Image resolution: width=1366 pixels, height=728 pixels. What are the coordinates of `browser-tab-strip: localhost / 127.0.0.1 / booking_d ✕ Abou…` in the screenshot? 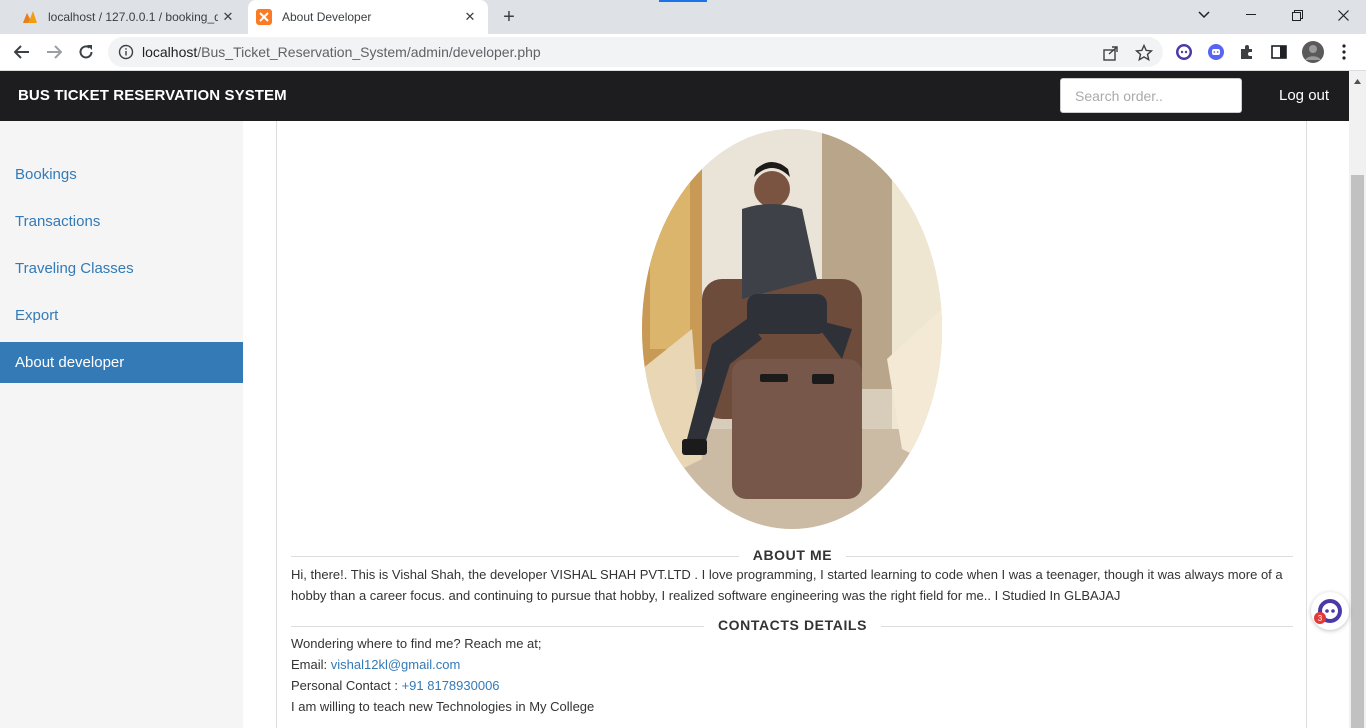 It's located at (683, 17).